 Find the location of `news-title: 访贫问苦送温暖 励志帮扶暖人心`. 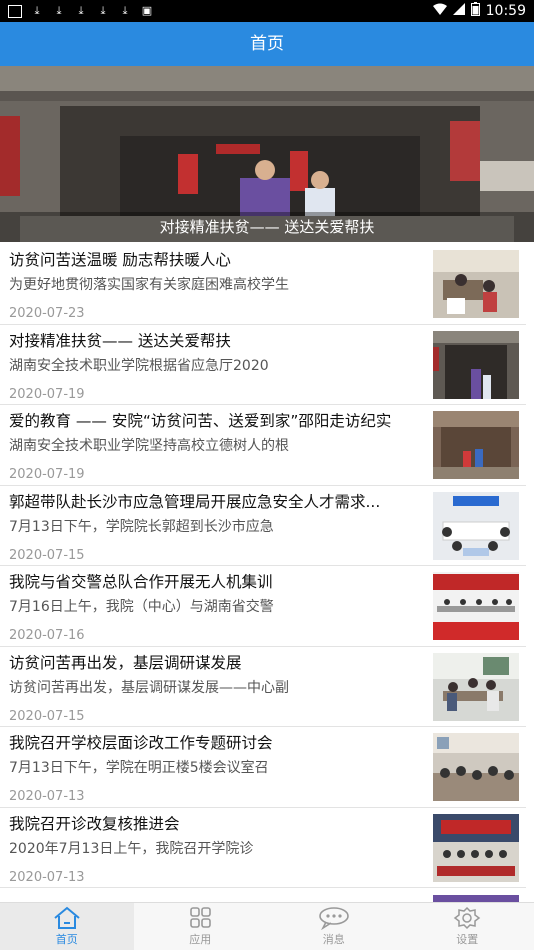

news-title: 访贫问苦送温暖 励志帮扶暖人心 is located at coordinates (120, 260).